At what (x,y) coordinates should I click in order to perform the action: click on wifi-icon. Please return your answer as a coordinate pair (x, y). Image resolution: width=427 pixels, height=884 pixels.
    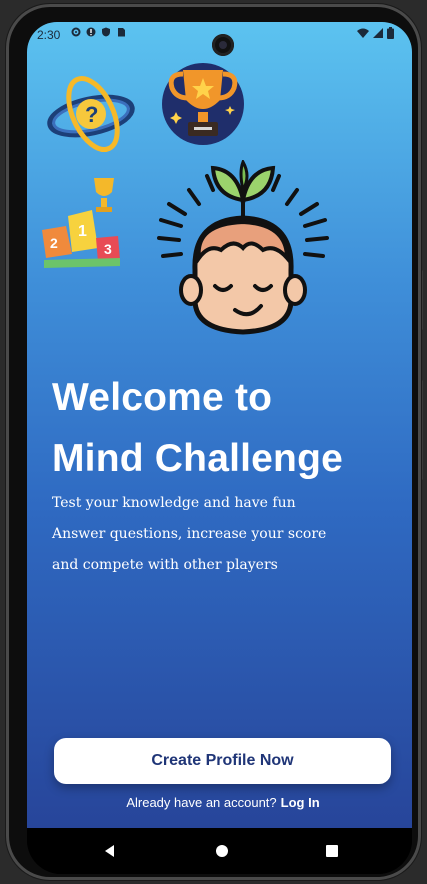
    Looking at the image, I should click on (363, 33).